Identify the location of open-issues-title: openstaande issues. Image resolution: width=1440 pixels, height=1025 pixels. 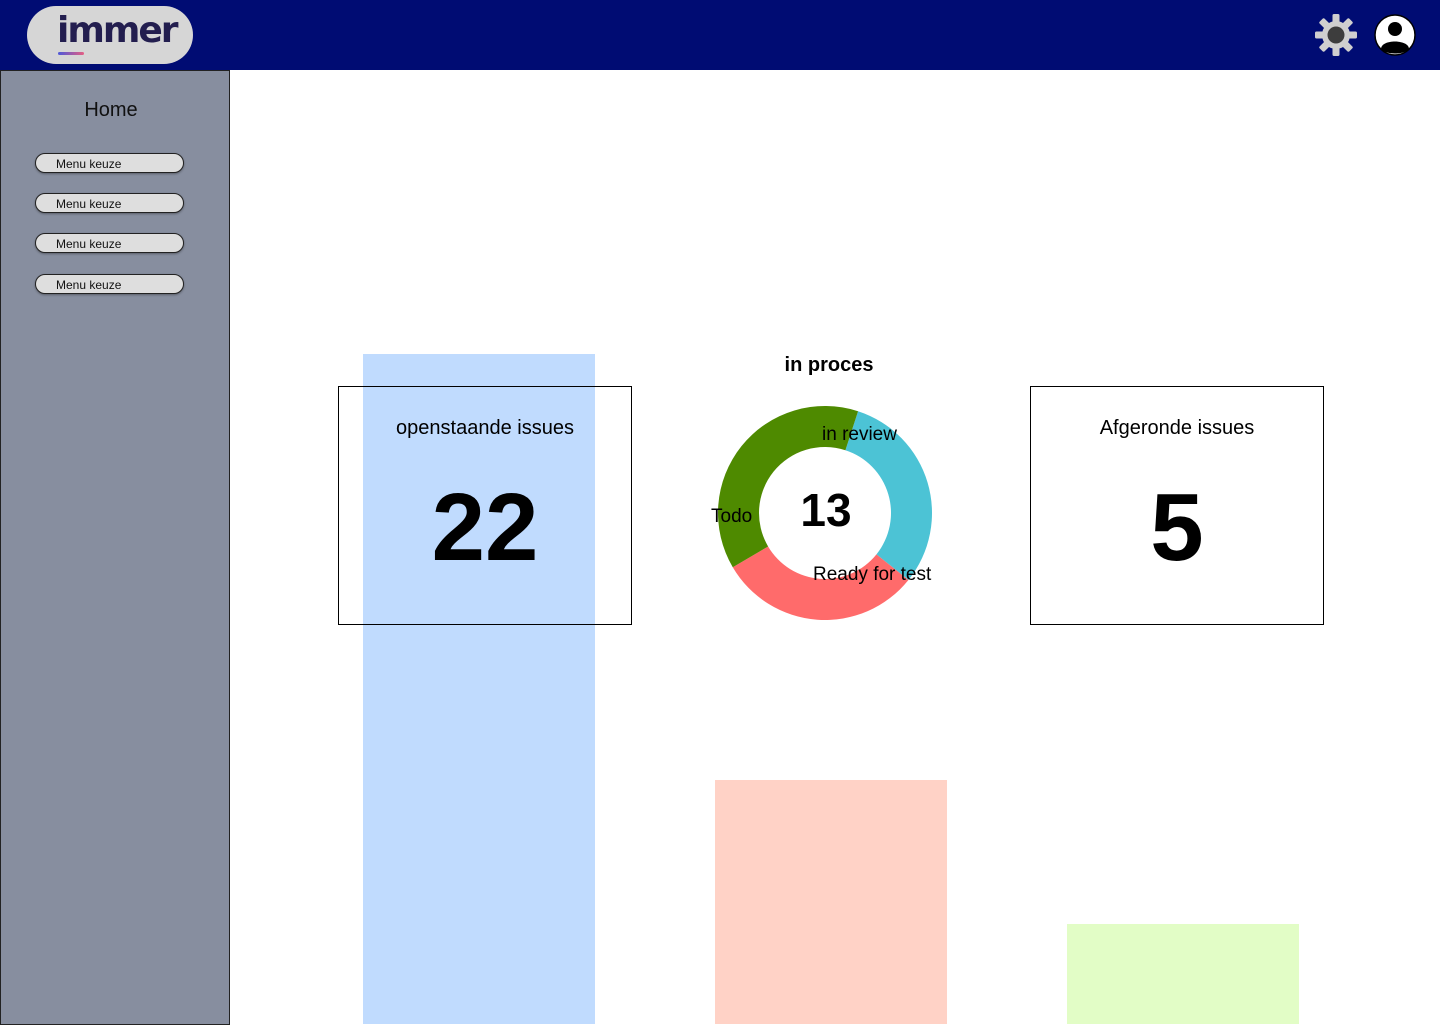
(485, 428).